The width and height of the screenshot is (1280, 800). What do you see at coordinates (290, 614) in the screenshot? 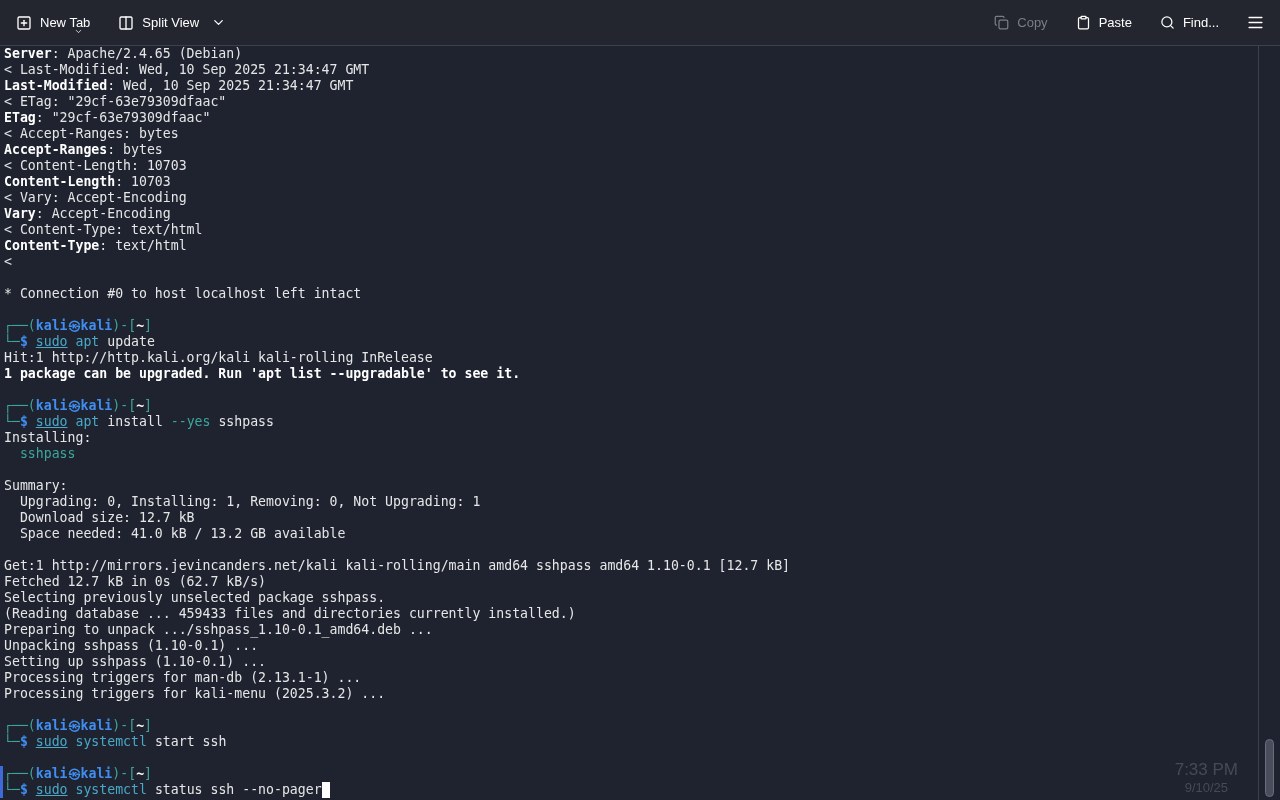
I see `terminal-line: (Reading database ... 459433 files and directories currently installed.)` at bounding box center [290, 614].